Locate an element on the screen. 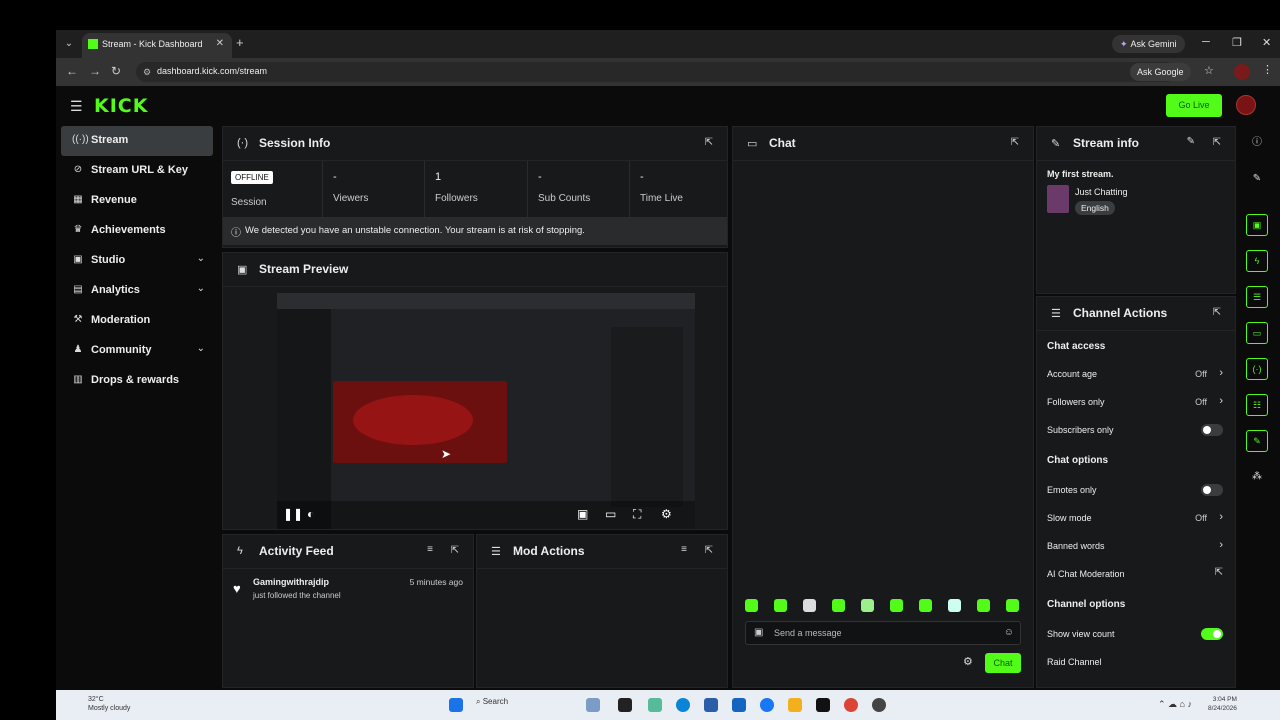 The width and height of the screenshot is (1280, 720). user-avatar is located at coordinates (1246, 105).